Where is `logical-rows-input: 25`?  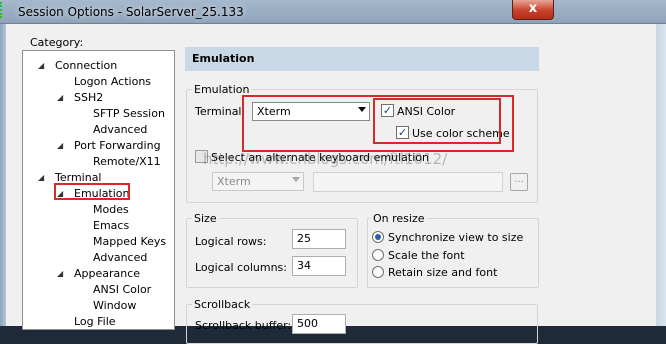
logical-rows-input: 25 is located at coordinates (319, 239).